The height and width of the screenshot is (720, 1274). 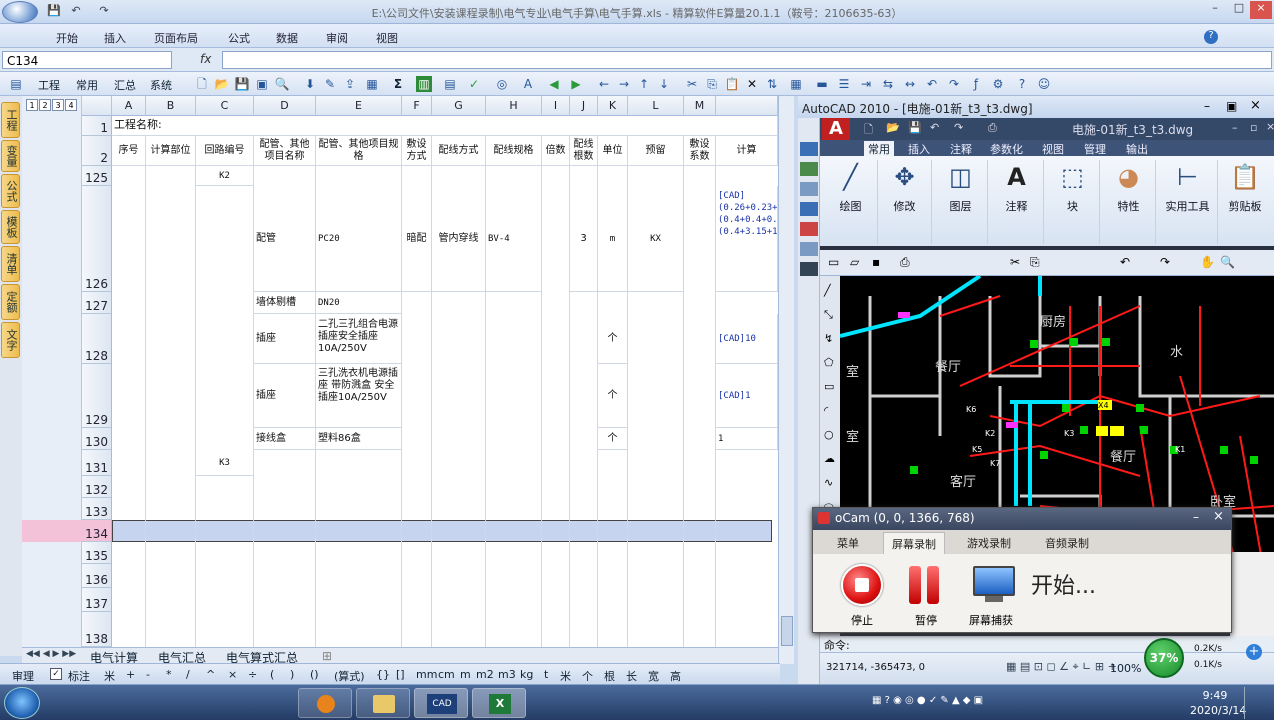 What do you see at coordinates (833, 262) in the screenshot?
I see `new-icon: ▭` at bounding box center [833, 262].